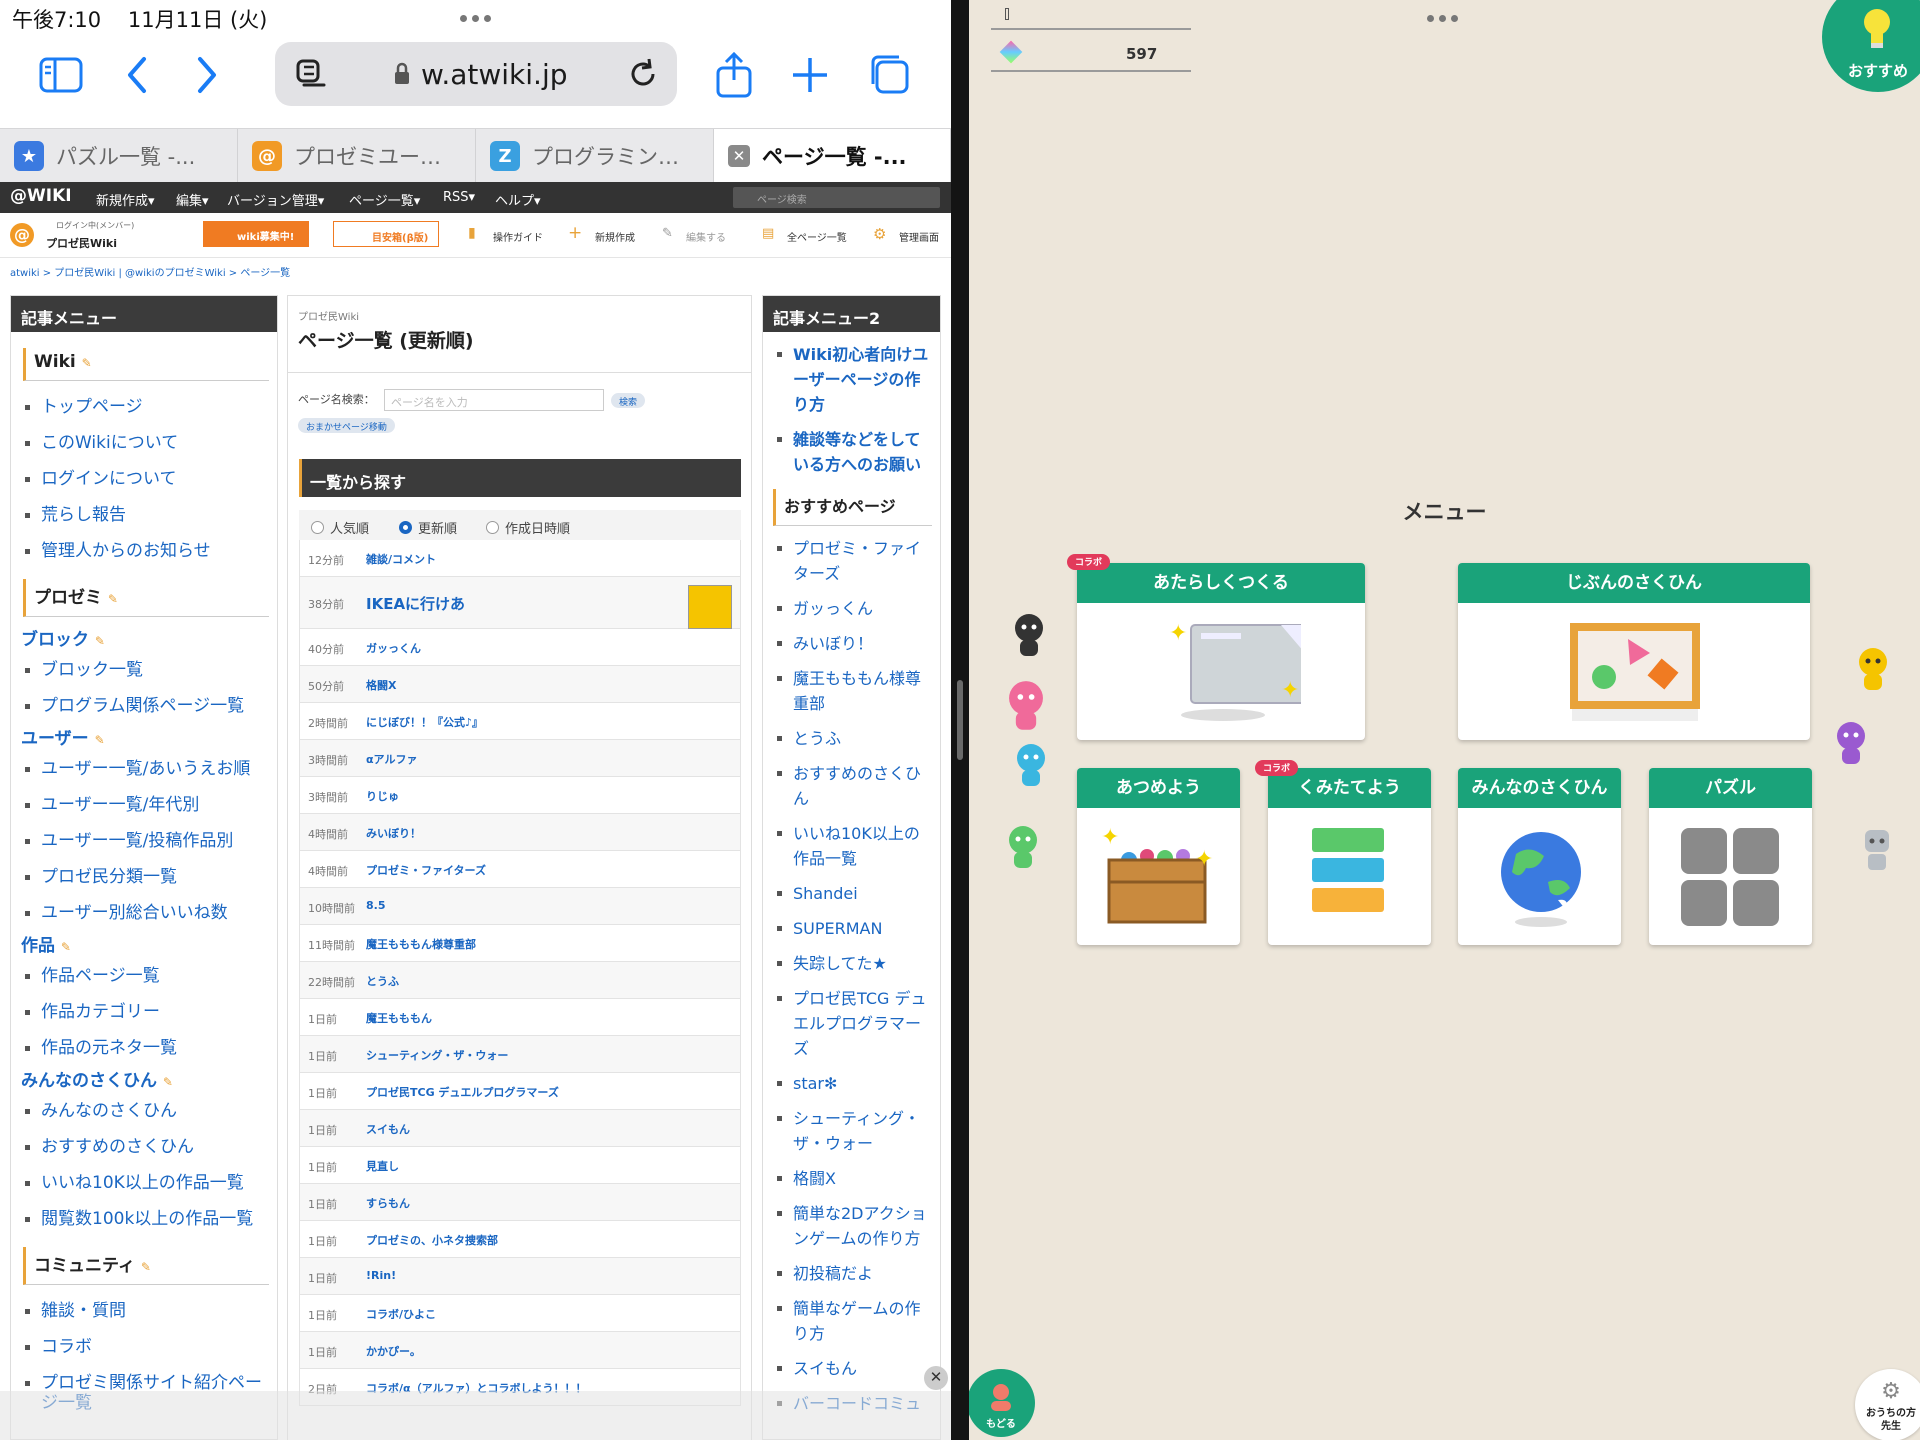  I want to click on menu-link: おすすめのさくひん, so click(141, 1147).